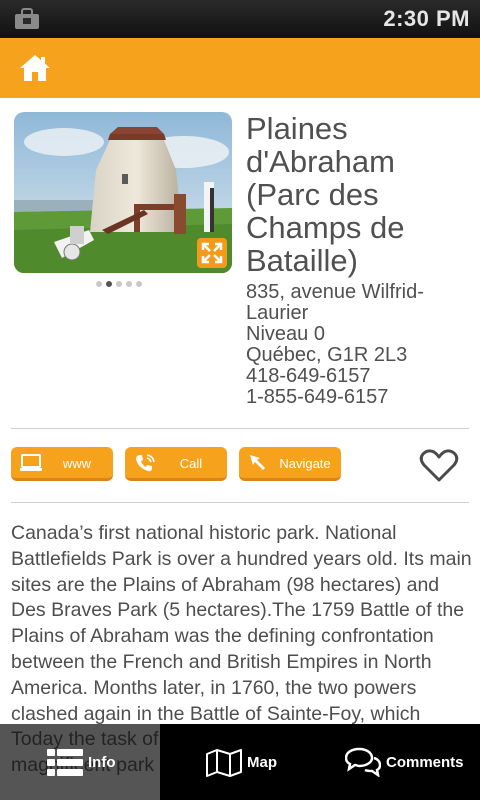 The image size is (480, 800). I want to click on shopping-bag-icon, so click(27, 18).